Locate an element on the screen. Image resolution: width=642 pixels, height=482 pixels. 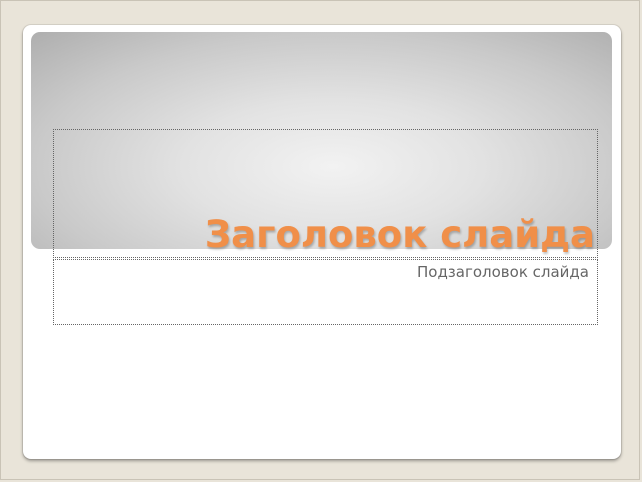
slide-title: Заголовок слайда is located at coordinates (400, 235).